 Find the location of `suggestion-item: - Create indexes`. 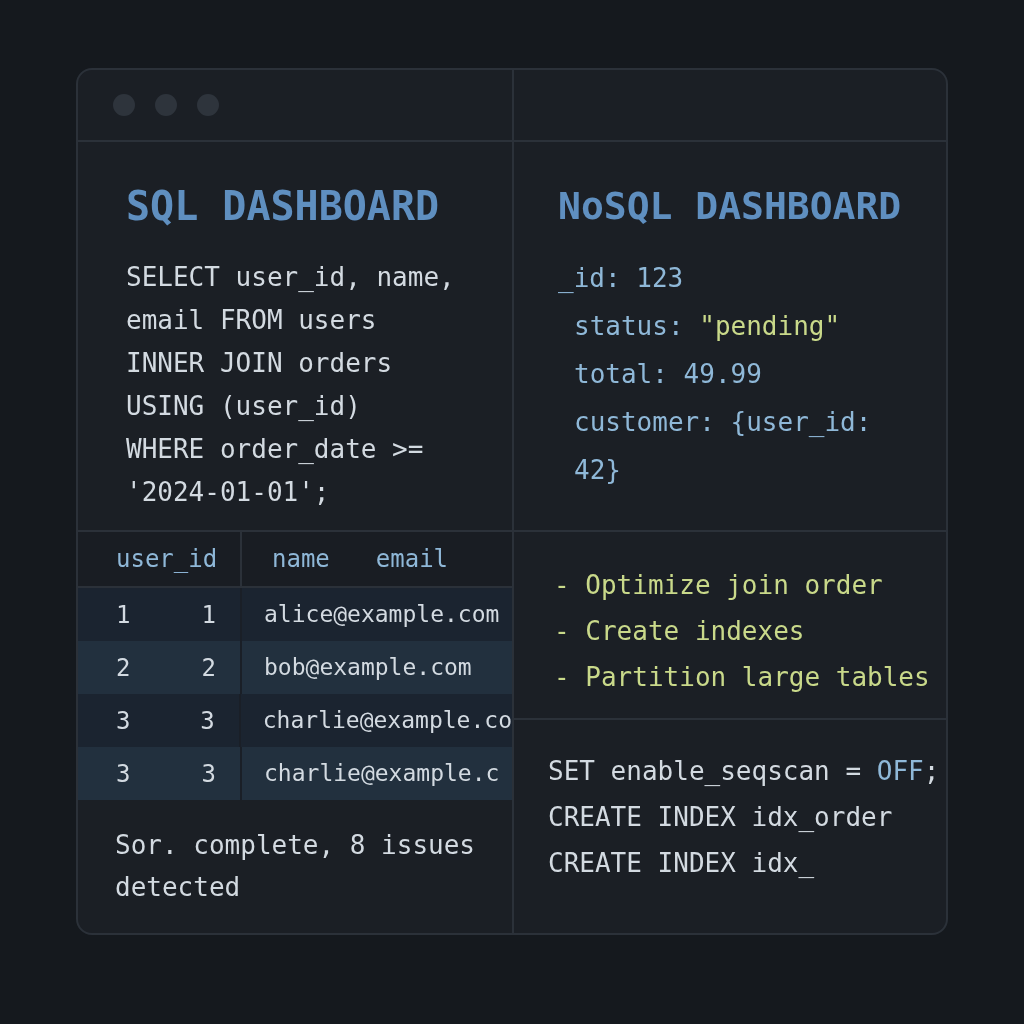

suggestion-item: - Create indexes is located at coordinates (679, 631).